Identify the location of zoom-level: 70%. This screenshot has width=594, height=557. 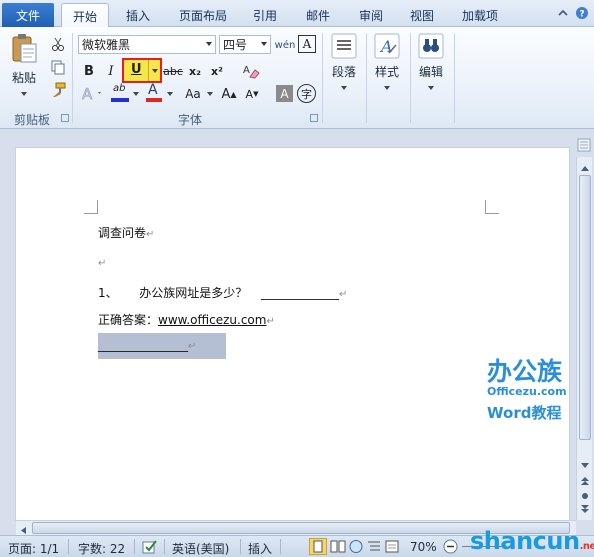
(423, 547).